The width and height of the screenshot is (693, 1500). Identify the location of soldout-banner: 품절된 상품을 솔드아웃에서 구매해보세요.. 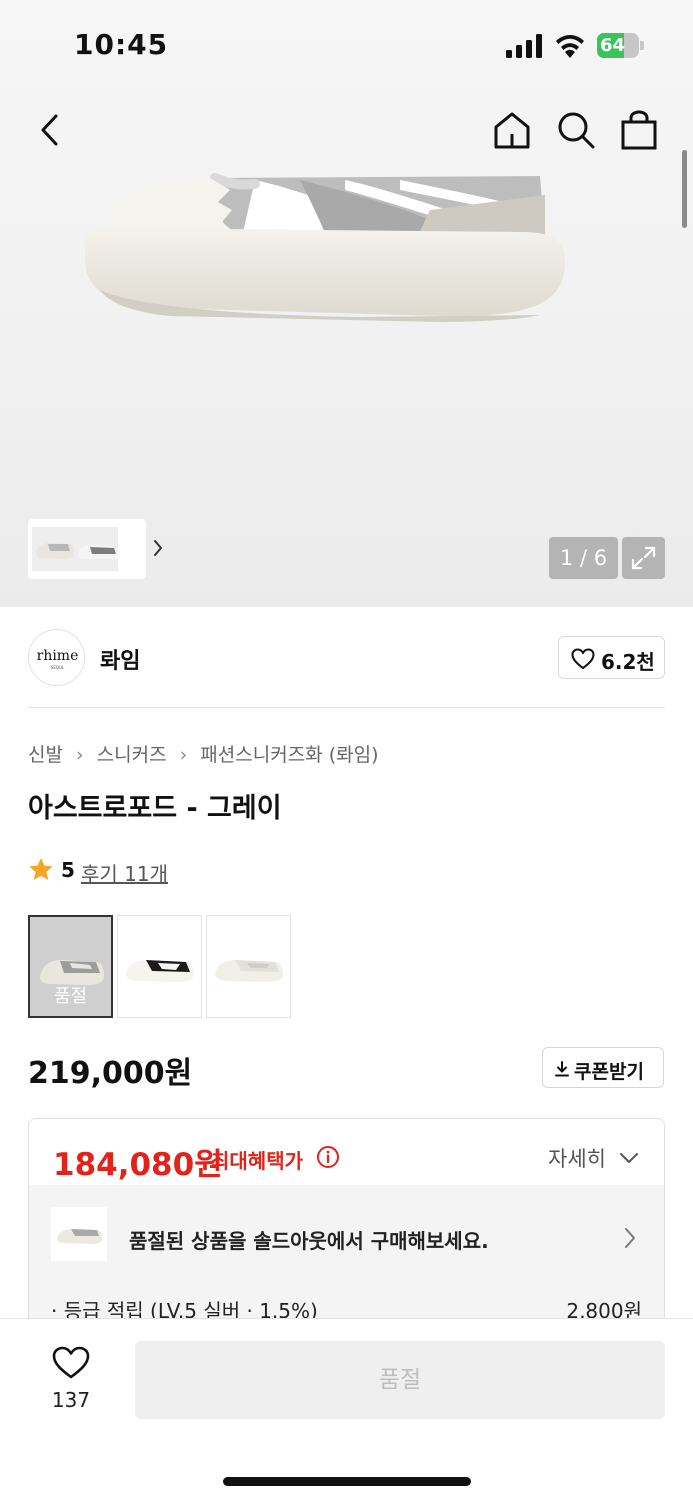
(346, 1238).